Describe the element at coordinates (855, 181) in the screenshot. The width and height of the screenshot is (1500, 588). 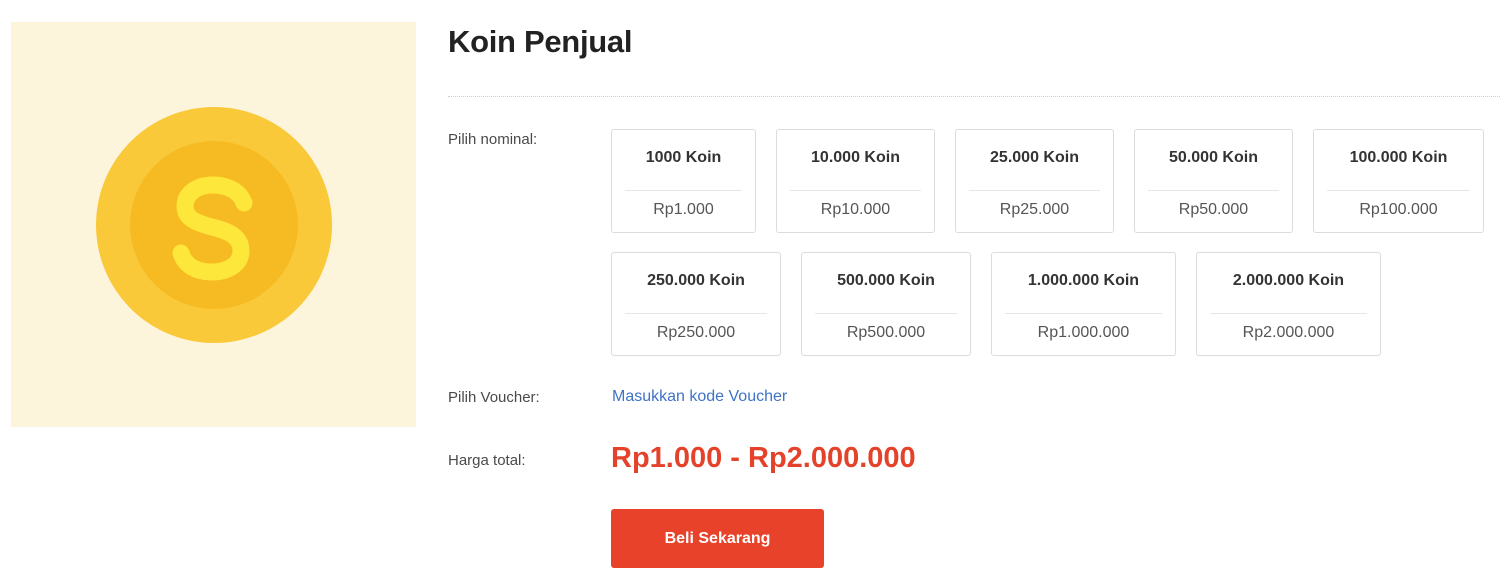
I see `nominal-option-10000: 10.000 Koin Rp10.000` at that location.